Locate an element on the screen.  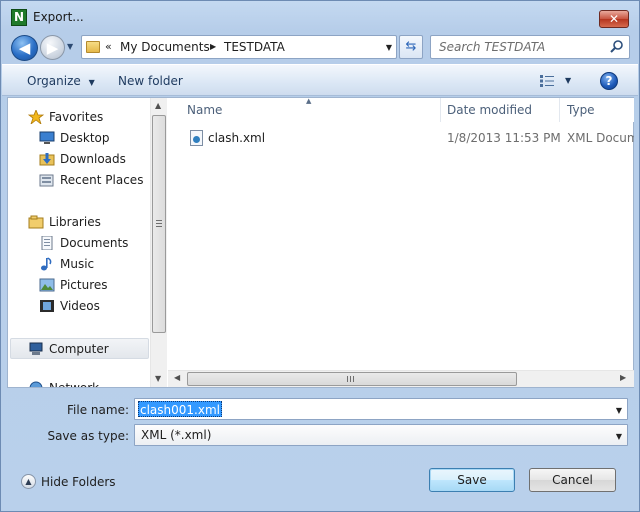
recent-places-icon is located at coordinates (46, 180).